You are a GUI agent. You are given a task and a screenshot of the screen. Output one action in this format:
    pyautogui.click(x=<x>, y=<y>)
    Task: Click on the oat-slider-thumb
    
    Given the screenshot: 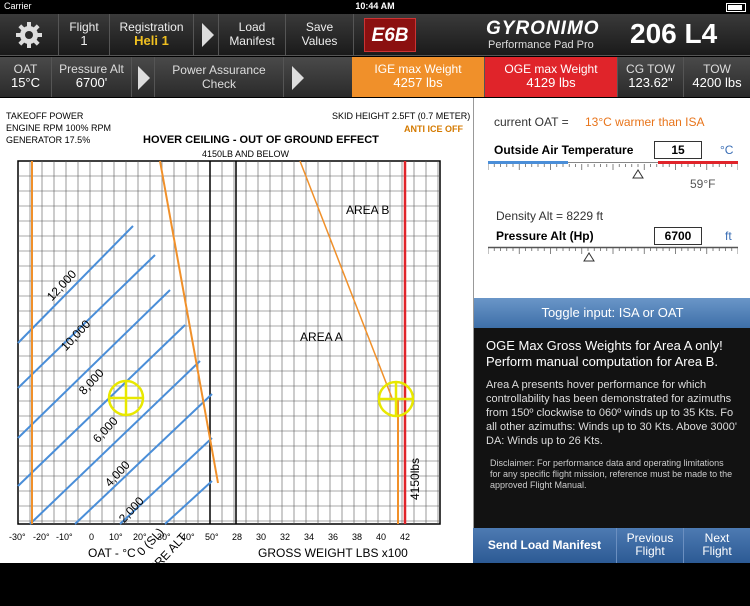 What is the action you would take?
    pyautogui.click(x=638, y=174)
    